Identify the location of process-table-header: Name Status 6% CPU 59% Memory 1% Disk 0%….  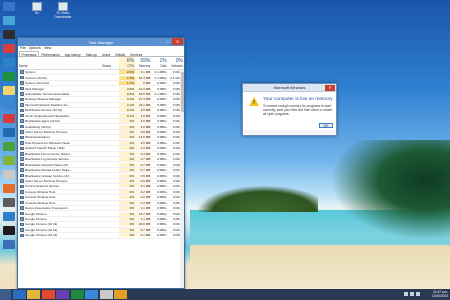
(101, 63).